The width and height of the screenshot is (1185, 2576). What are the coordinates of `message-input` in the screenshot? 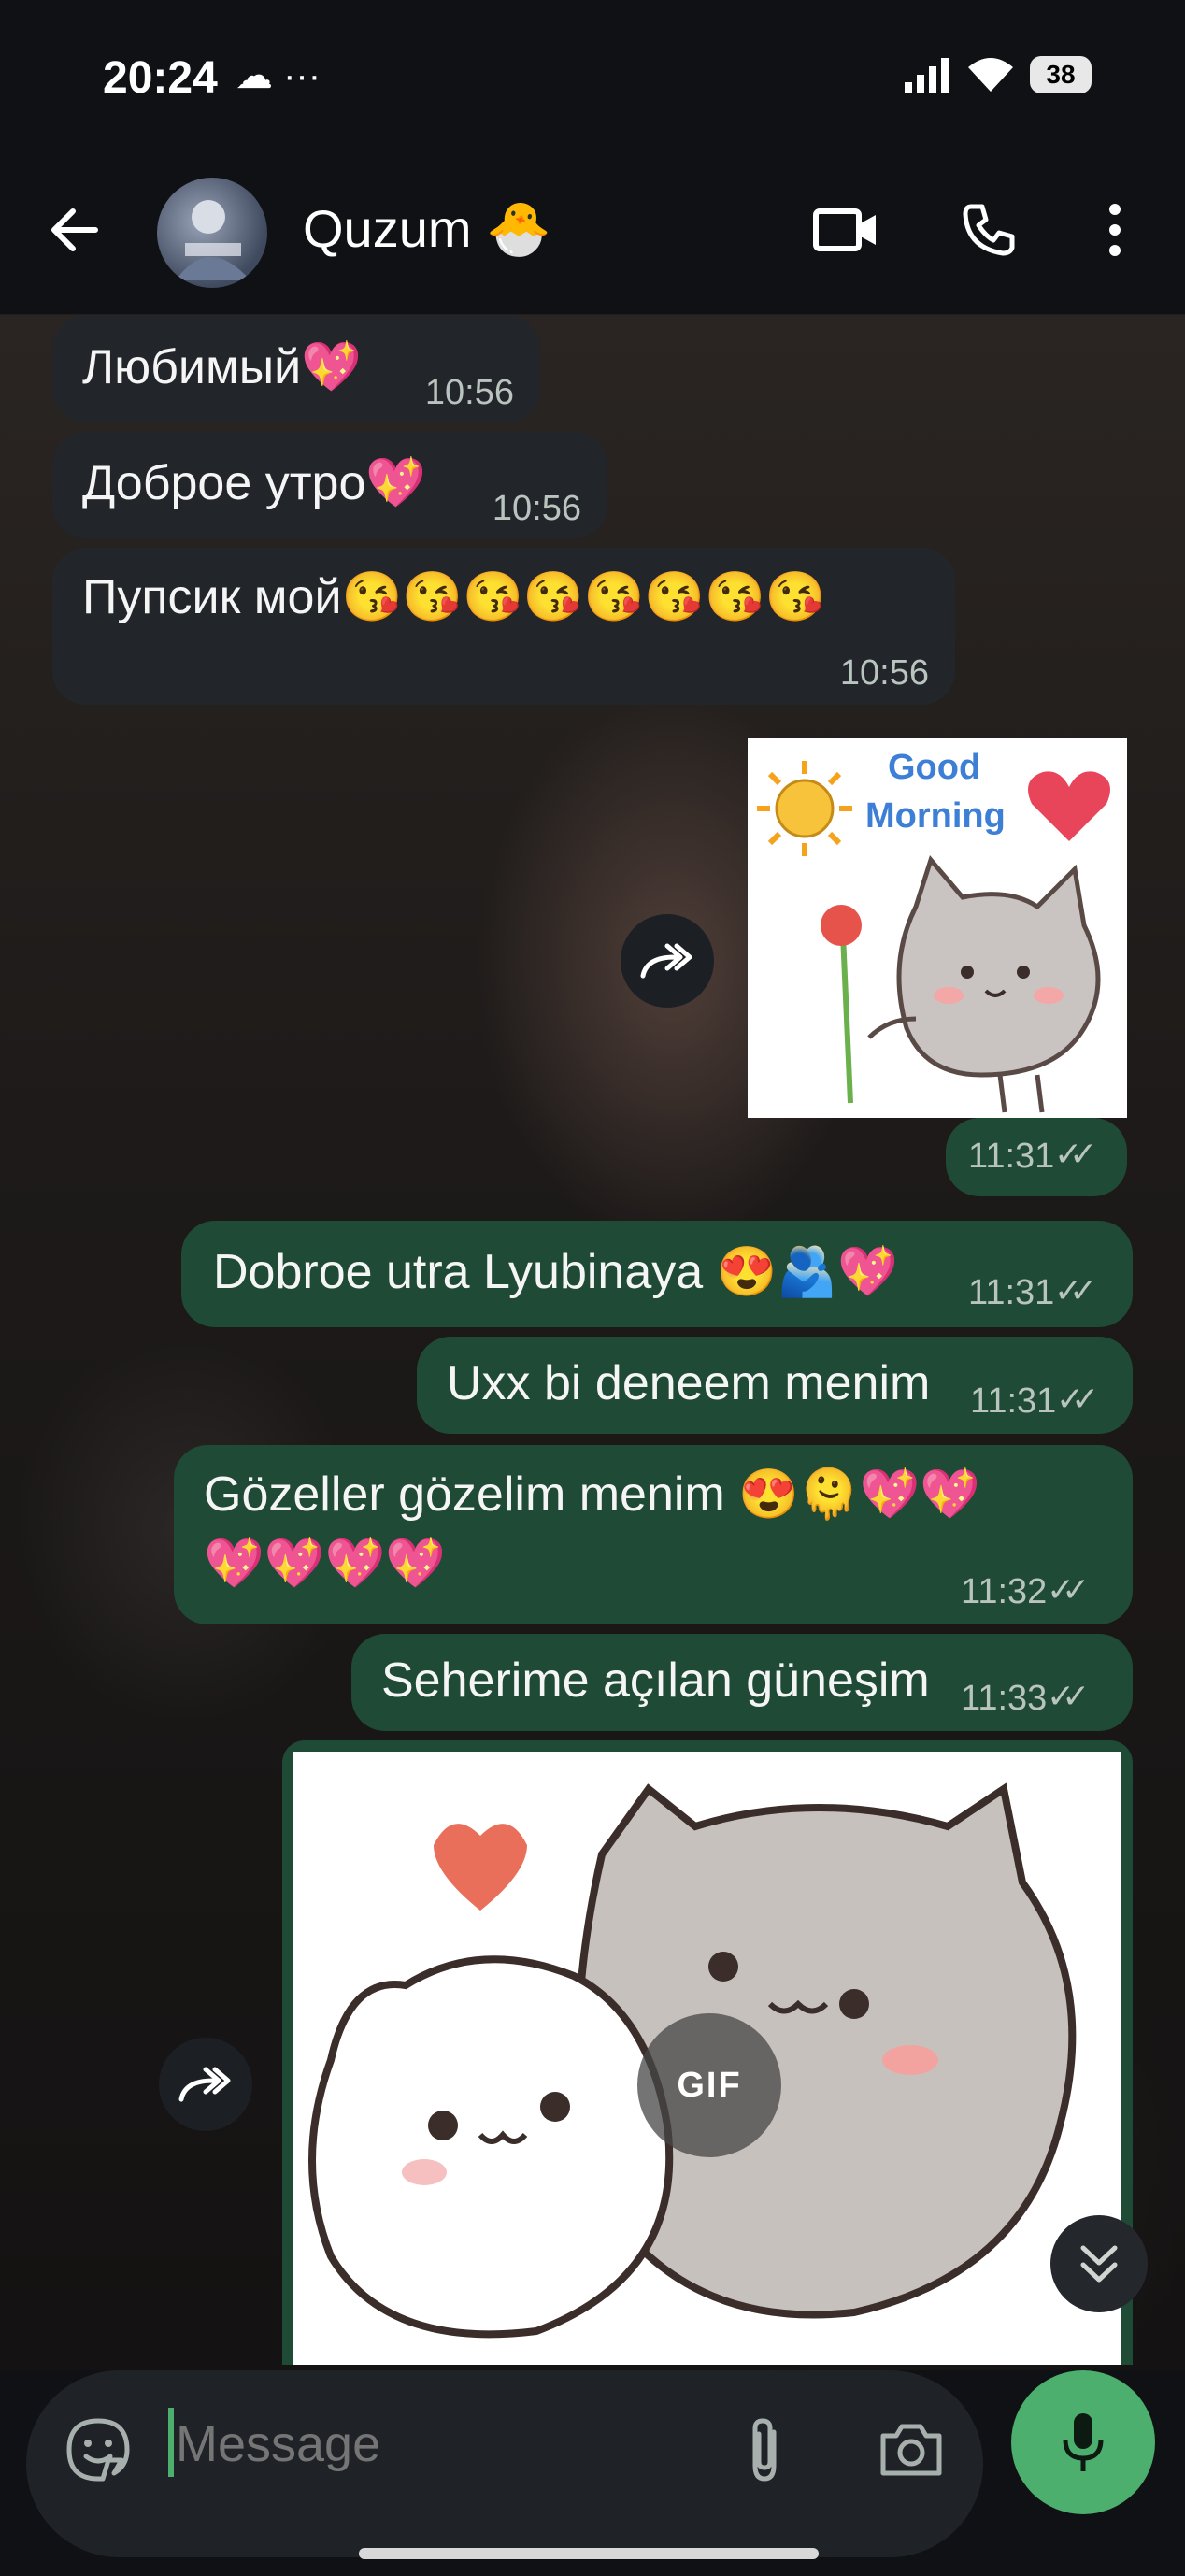 It's located at (437, 2444).